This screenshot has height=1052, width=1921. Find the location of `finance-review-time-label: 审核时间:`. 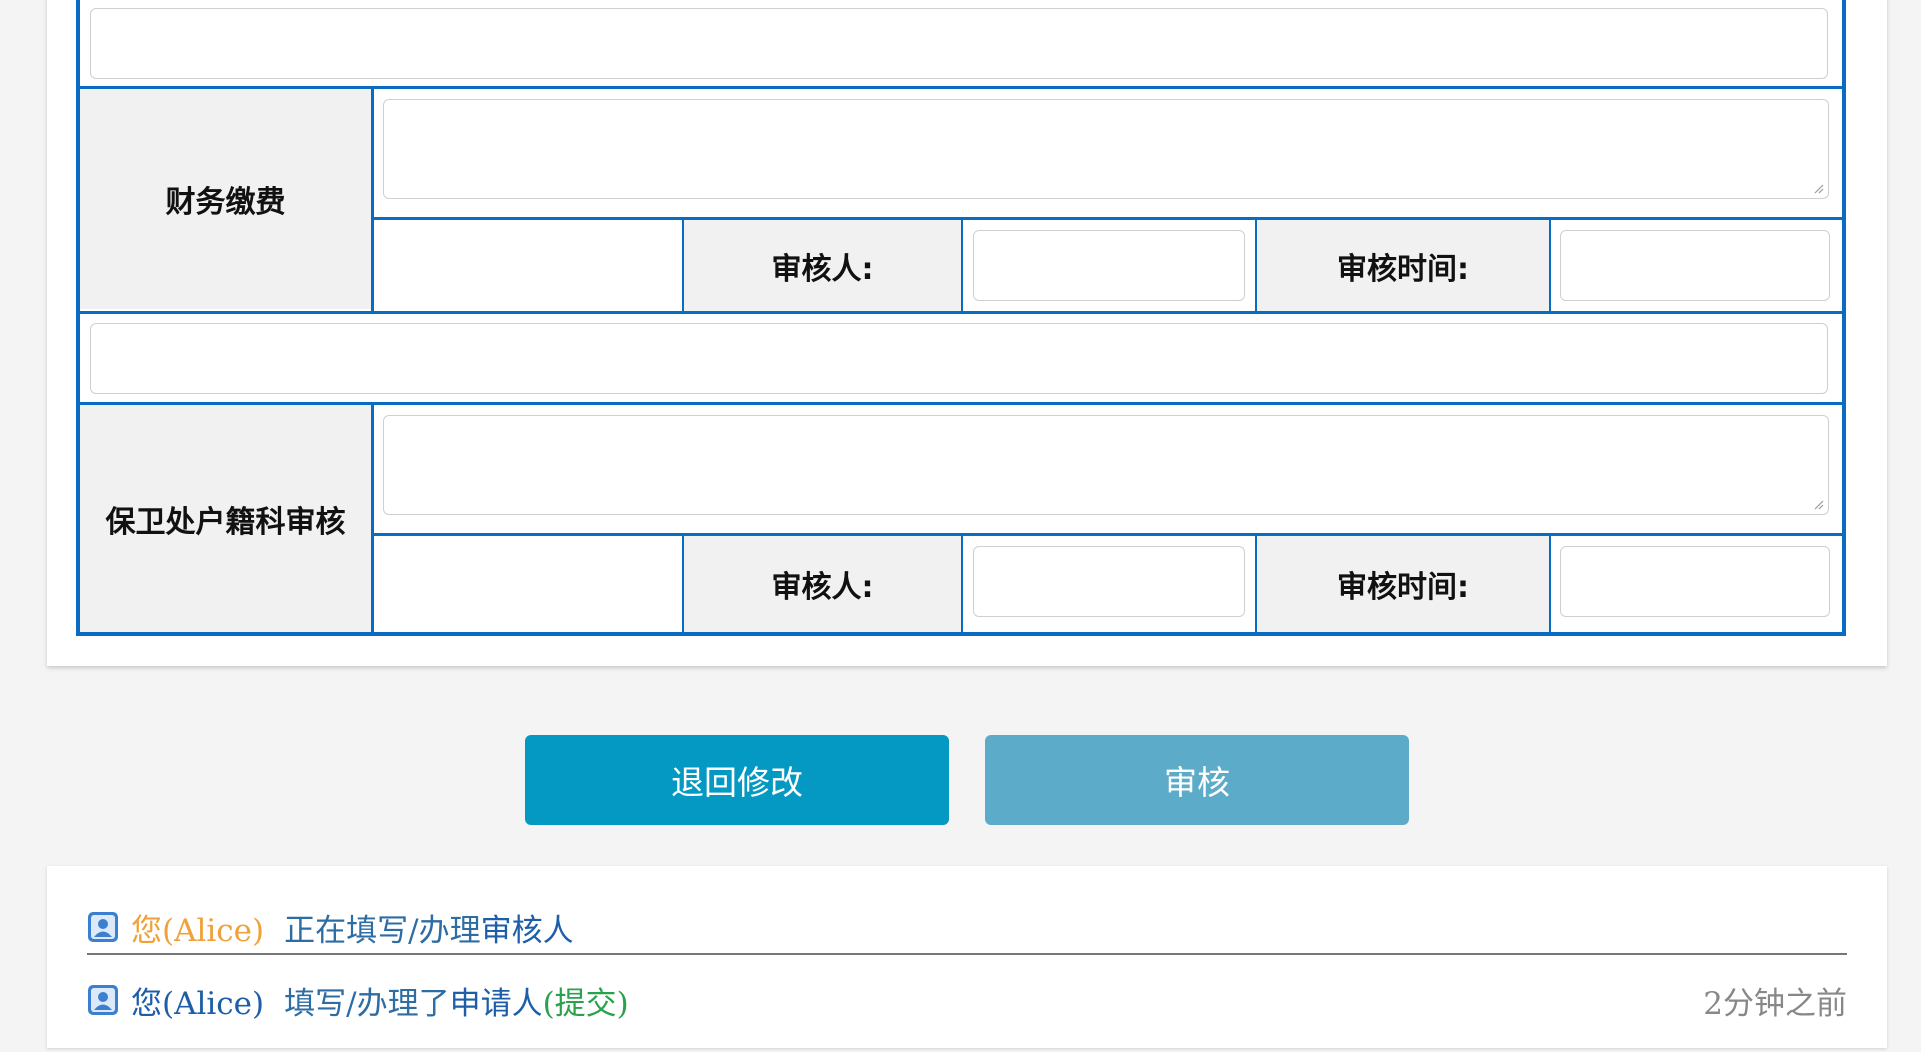

finance-review-time-label: 审核时间: is located at coordinates (1403, 269).